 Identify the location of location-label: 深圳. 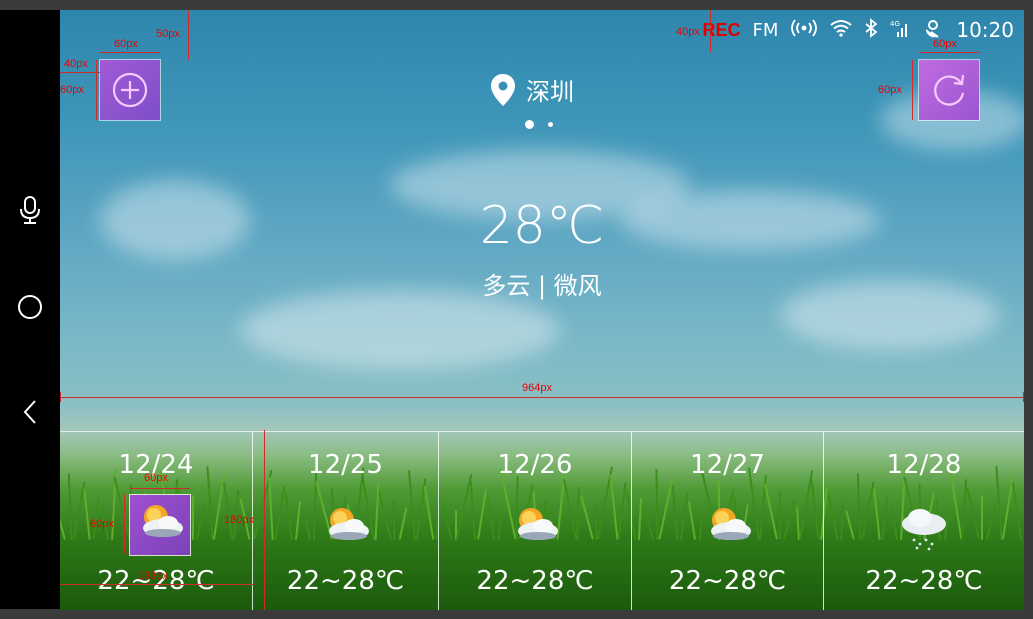
(532, 89).